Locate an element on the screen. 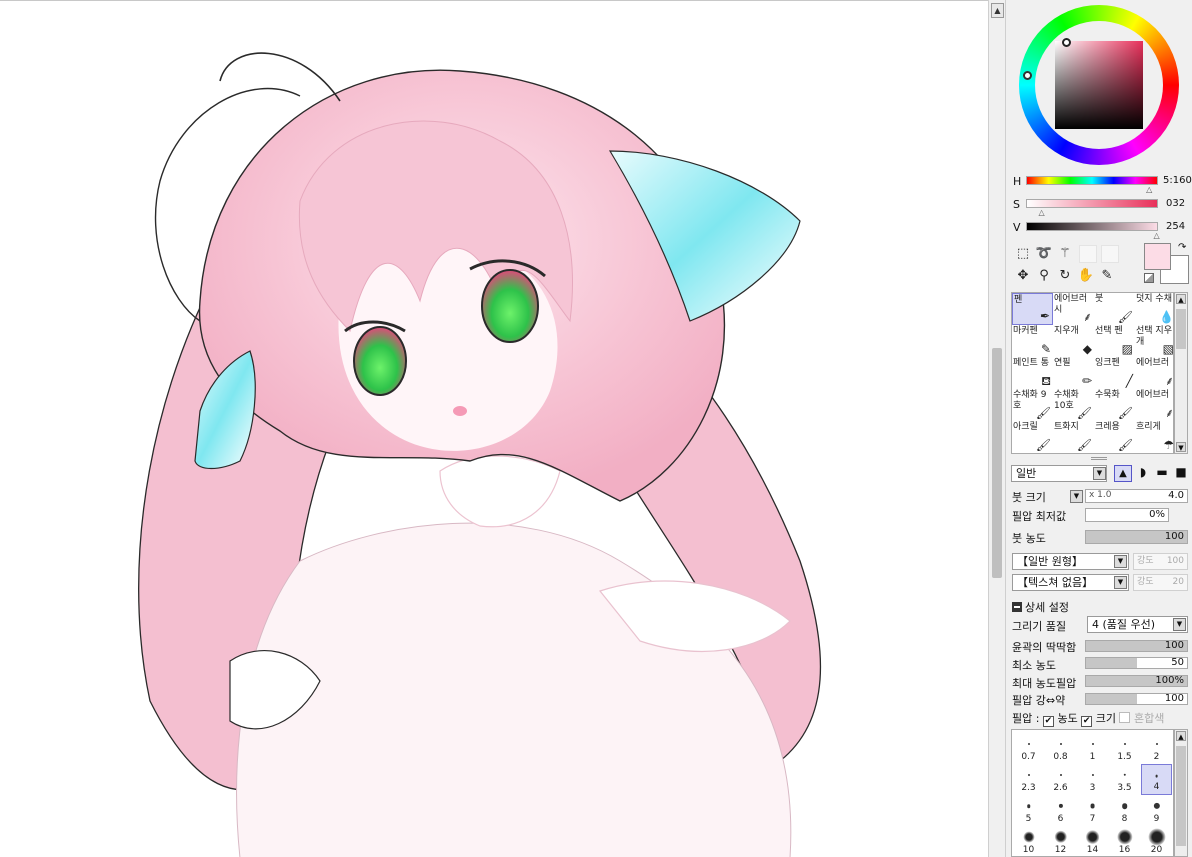  density-checkbox: ✔ is located at coordinates (1048, 721).